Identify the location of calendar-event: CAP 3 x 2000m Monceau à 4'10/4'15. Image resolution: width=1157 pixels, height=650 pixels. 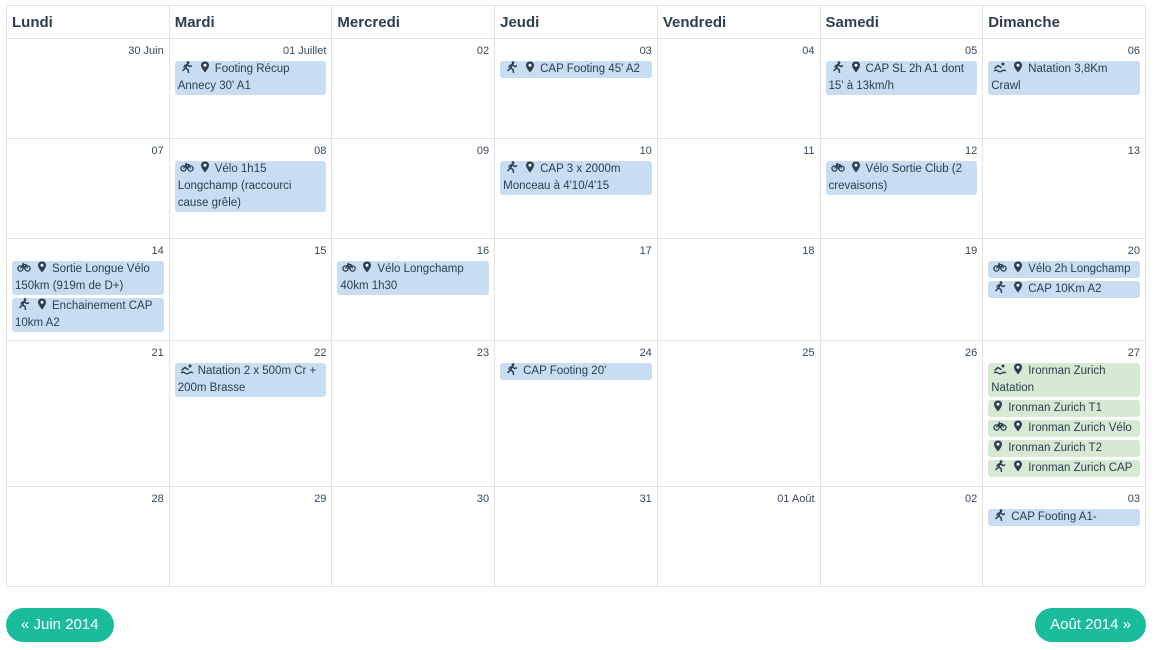
(576, 178).